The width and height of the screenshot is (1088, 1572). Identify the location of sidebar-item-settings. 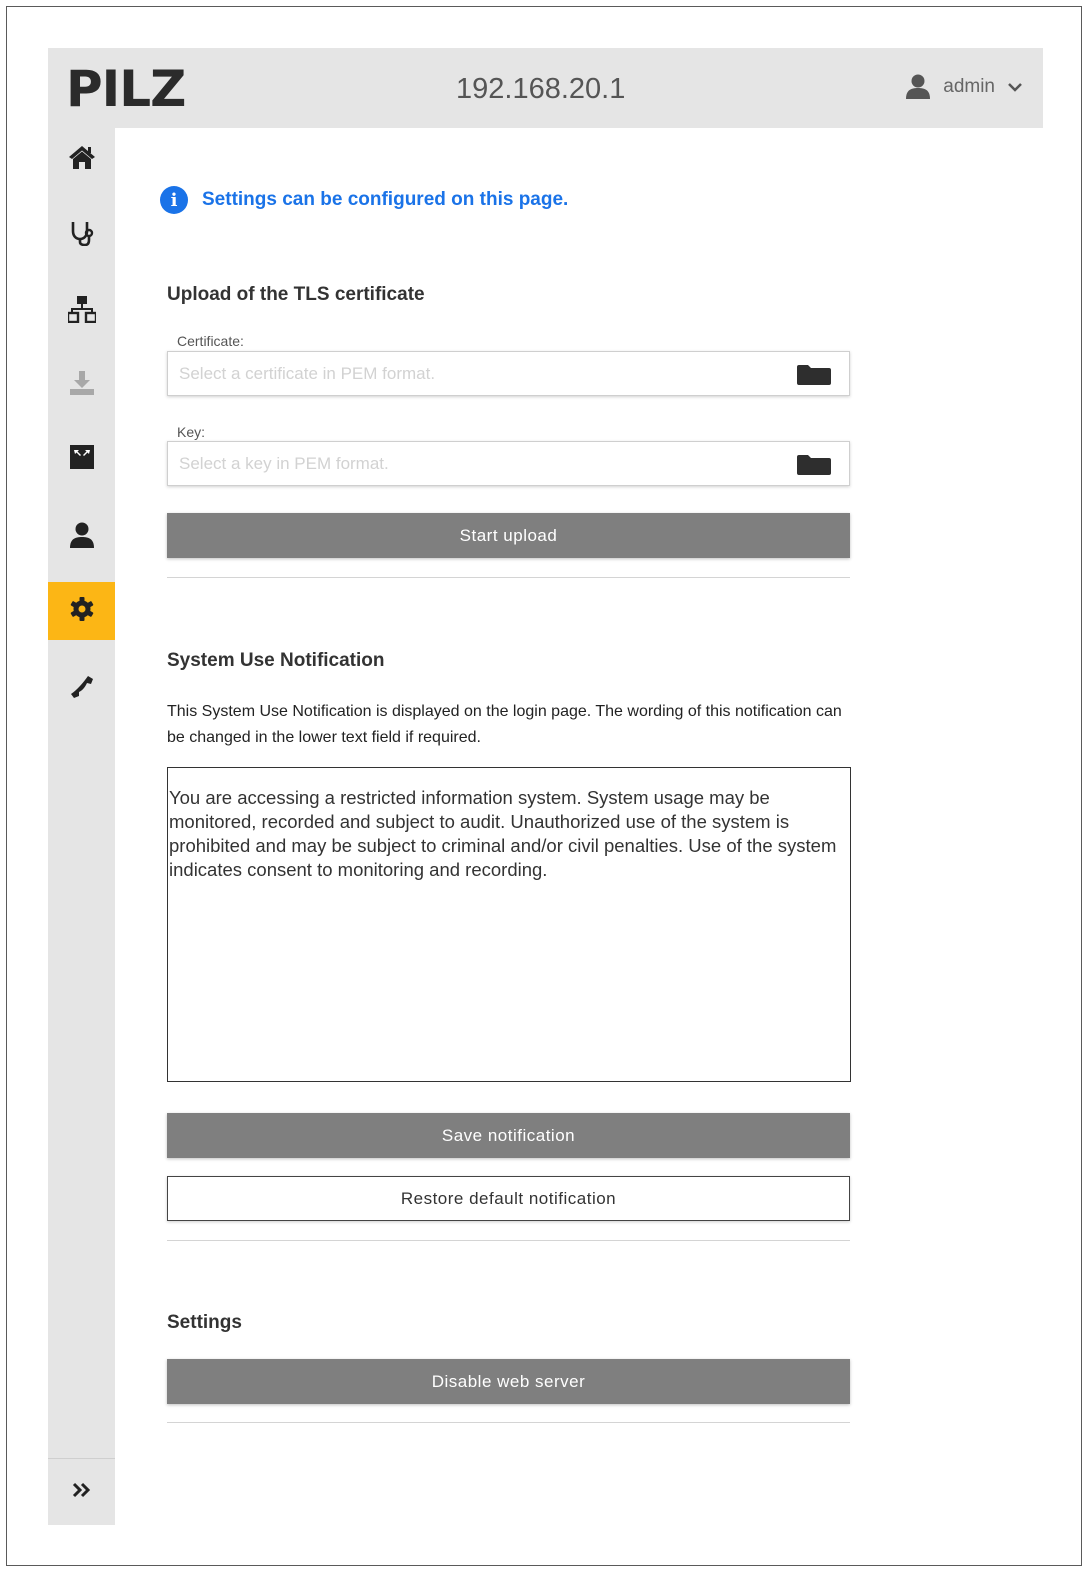
(81, 611).